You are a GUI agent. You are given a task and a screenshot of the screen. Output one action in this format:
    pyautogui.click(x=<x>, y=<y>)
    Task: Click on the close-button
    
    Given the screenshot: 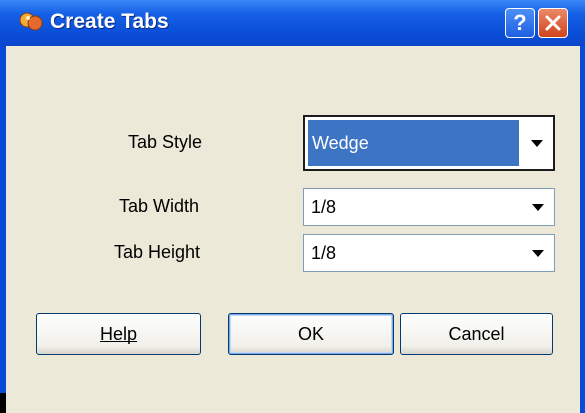 What is the action you would take?
    pyautogui.click(x=553, y=23)
    